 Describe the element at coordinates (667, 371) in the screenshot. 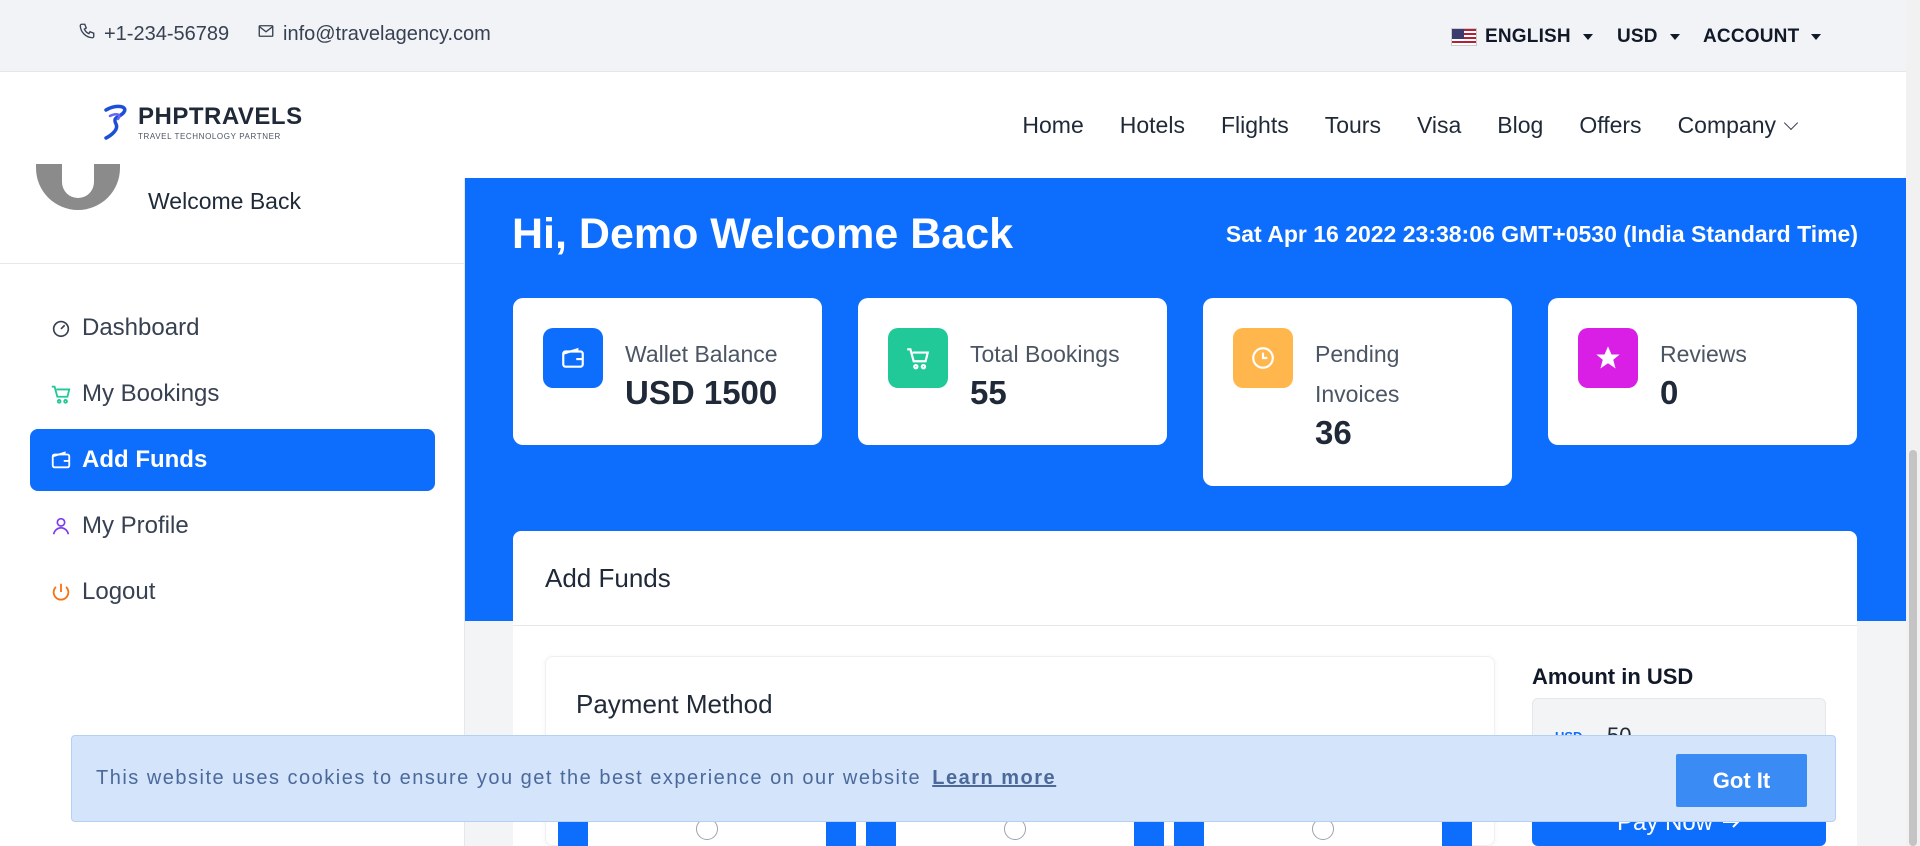

I see `stat-card-wallet: Wallet Balance USD 1500` at that location.